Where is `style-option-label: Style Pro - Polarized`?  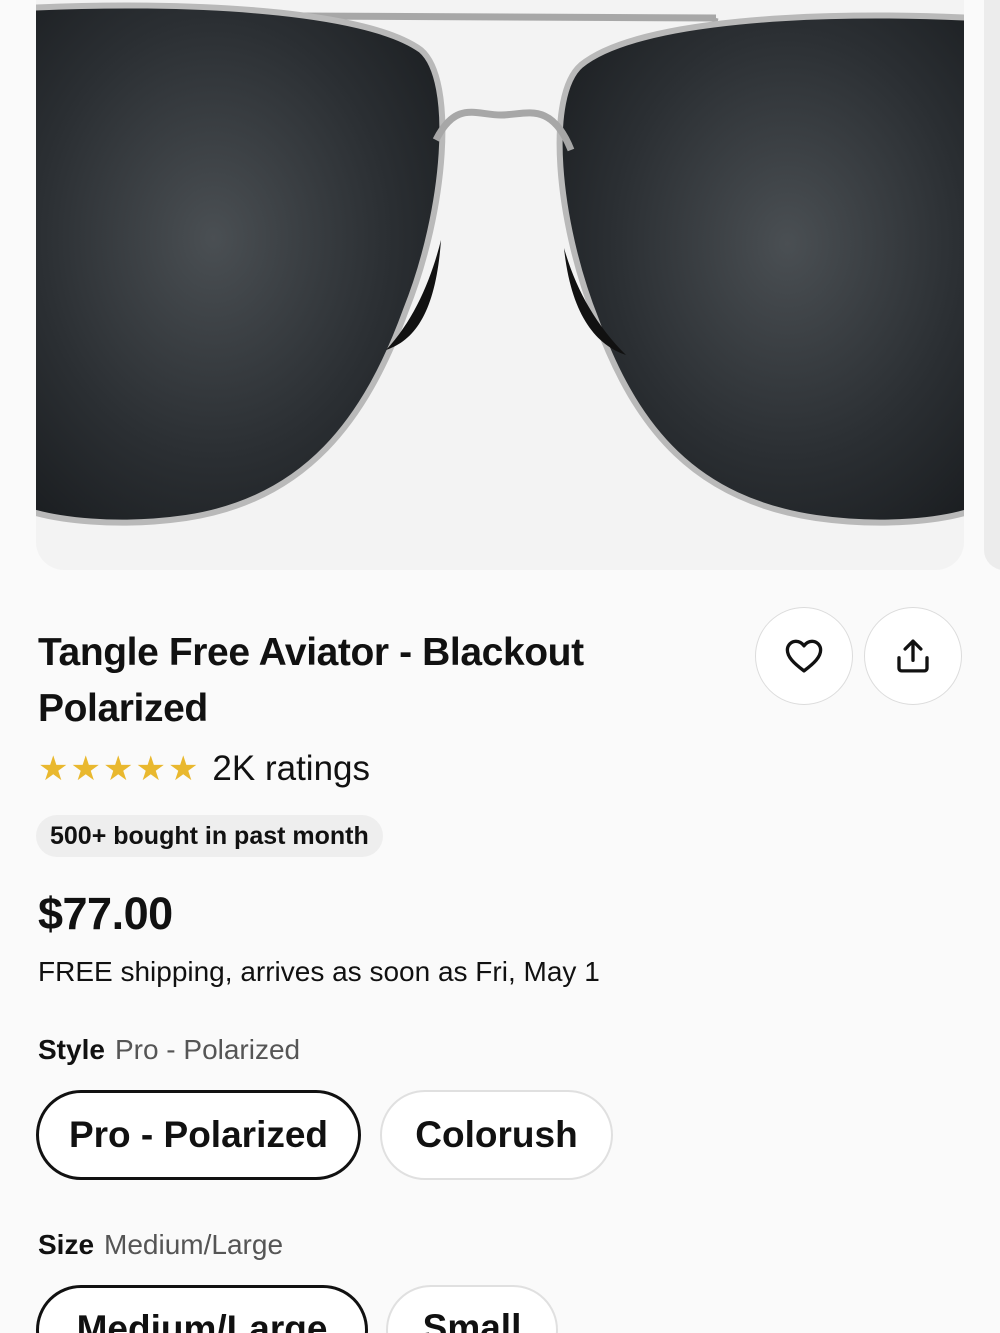 style-option-label: Style Pro - Polarized is located at coordinates (169, 1050).